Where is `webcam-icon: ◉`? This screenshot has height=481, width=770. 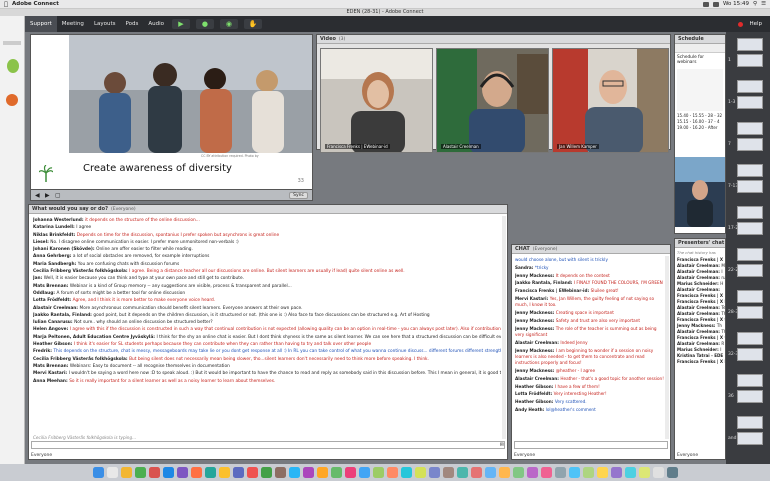 webcam-icon: ◉ is located at coordinates (228, 24).